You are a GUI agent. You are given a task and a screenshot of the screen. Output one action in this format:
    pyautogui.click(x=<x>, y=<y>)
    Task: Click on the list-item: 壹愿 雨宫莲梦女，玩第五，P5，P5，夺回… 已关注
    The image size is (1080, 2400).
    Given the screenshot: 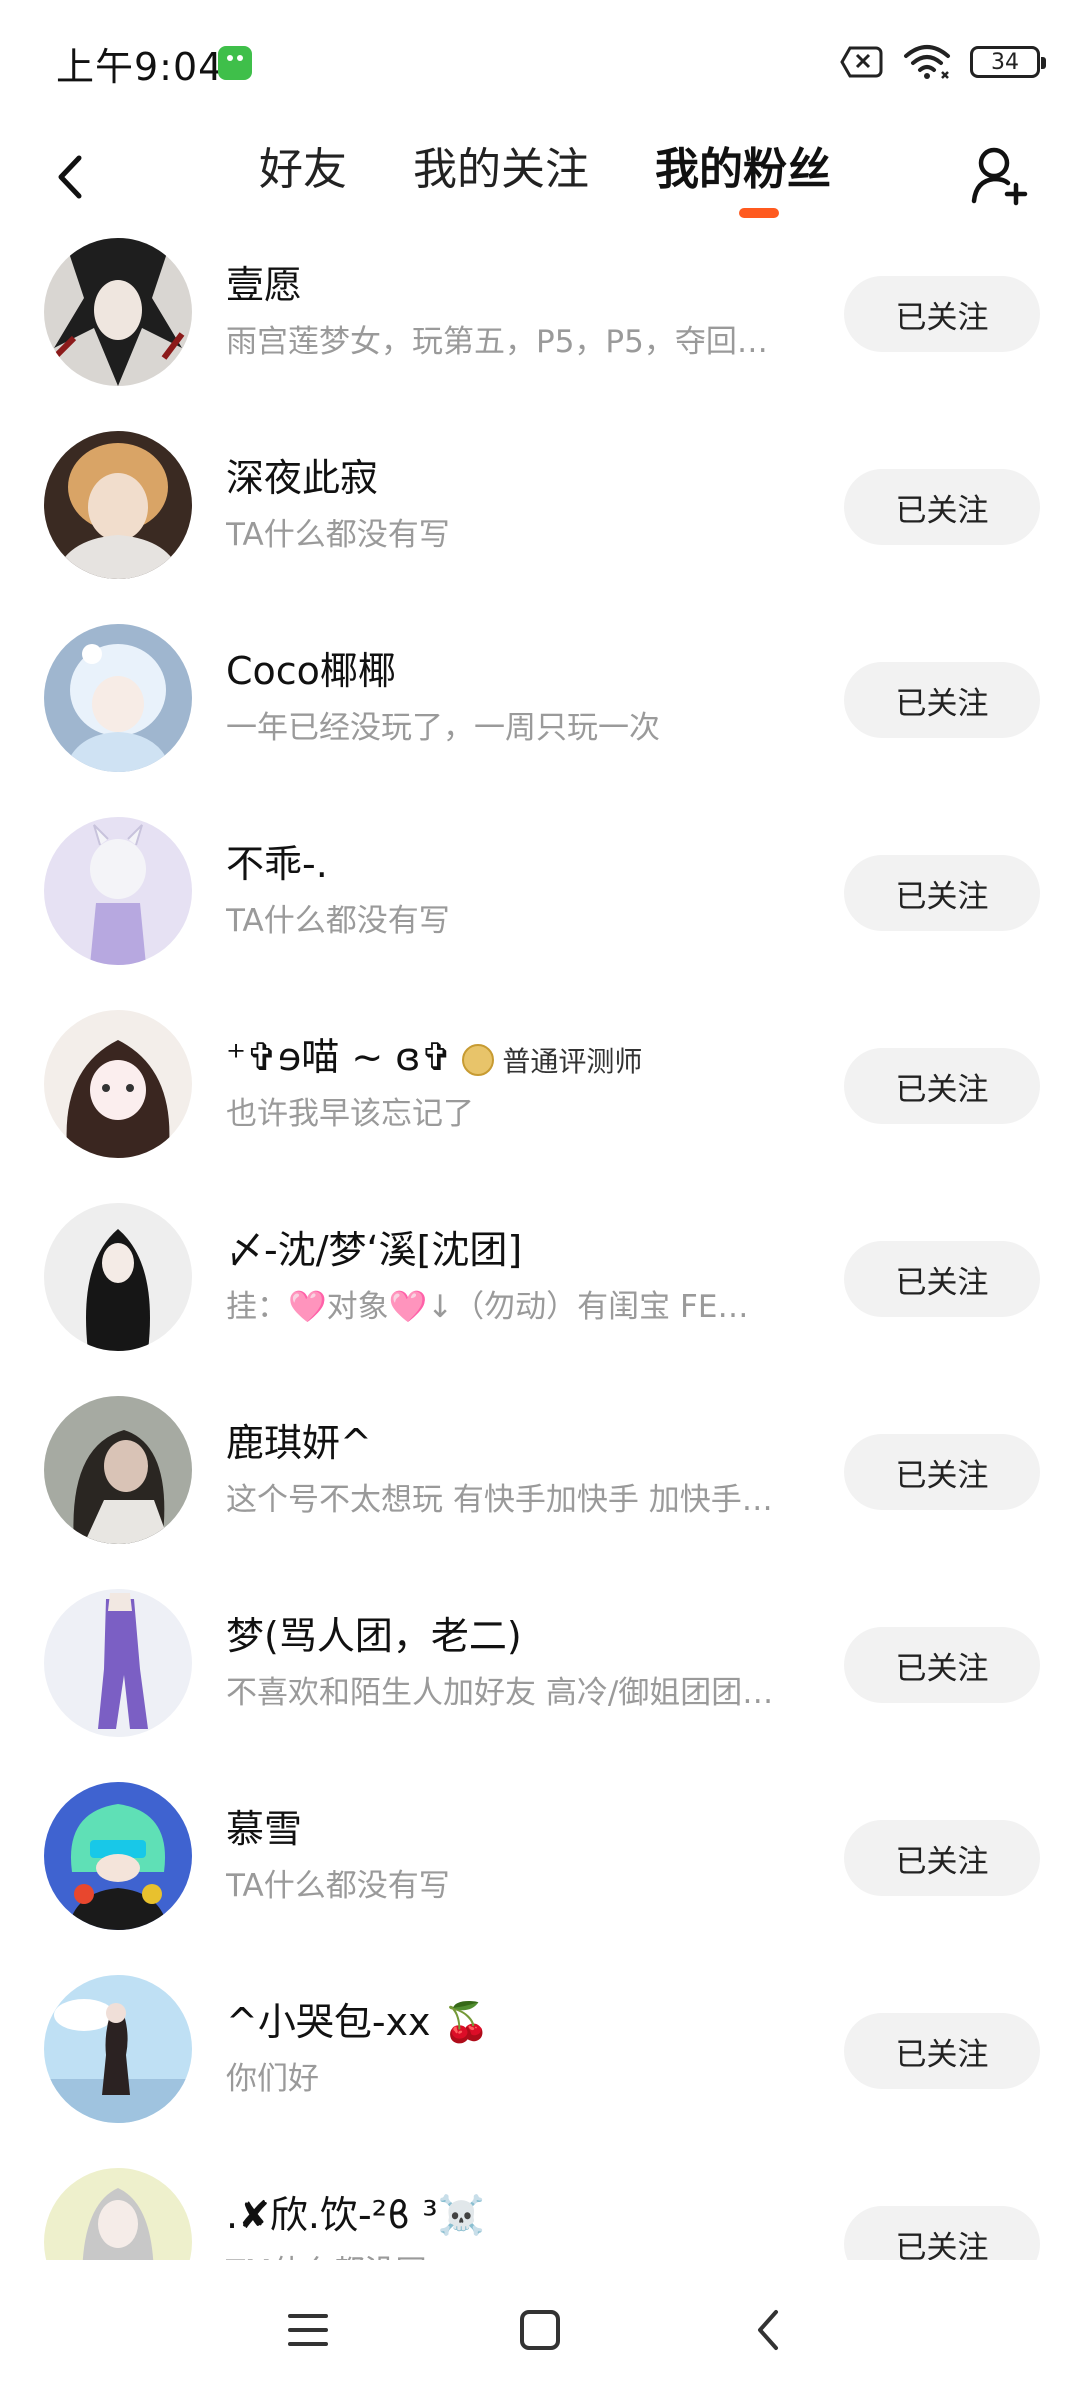 What is the action you would take?
    pyautogui.click(x=540, y=303)
    